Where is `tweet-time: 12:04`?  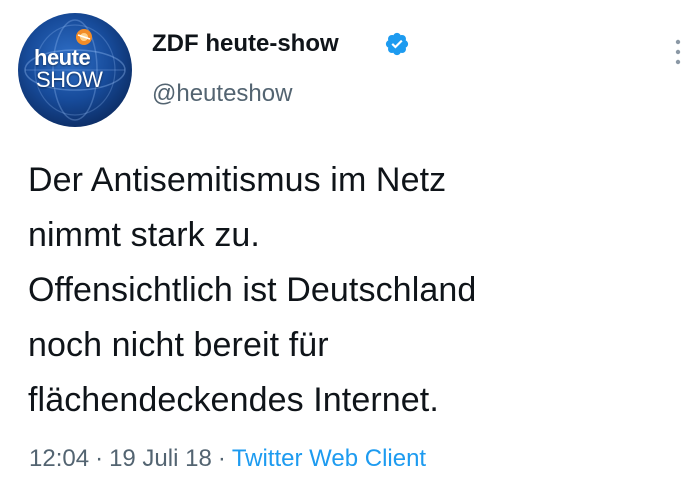
tweet-time: 12:04 is located at coordinates (59, 458).